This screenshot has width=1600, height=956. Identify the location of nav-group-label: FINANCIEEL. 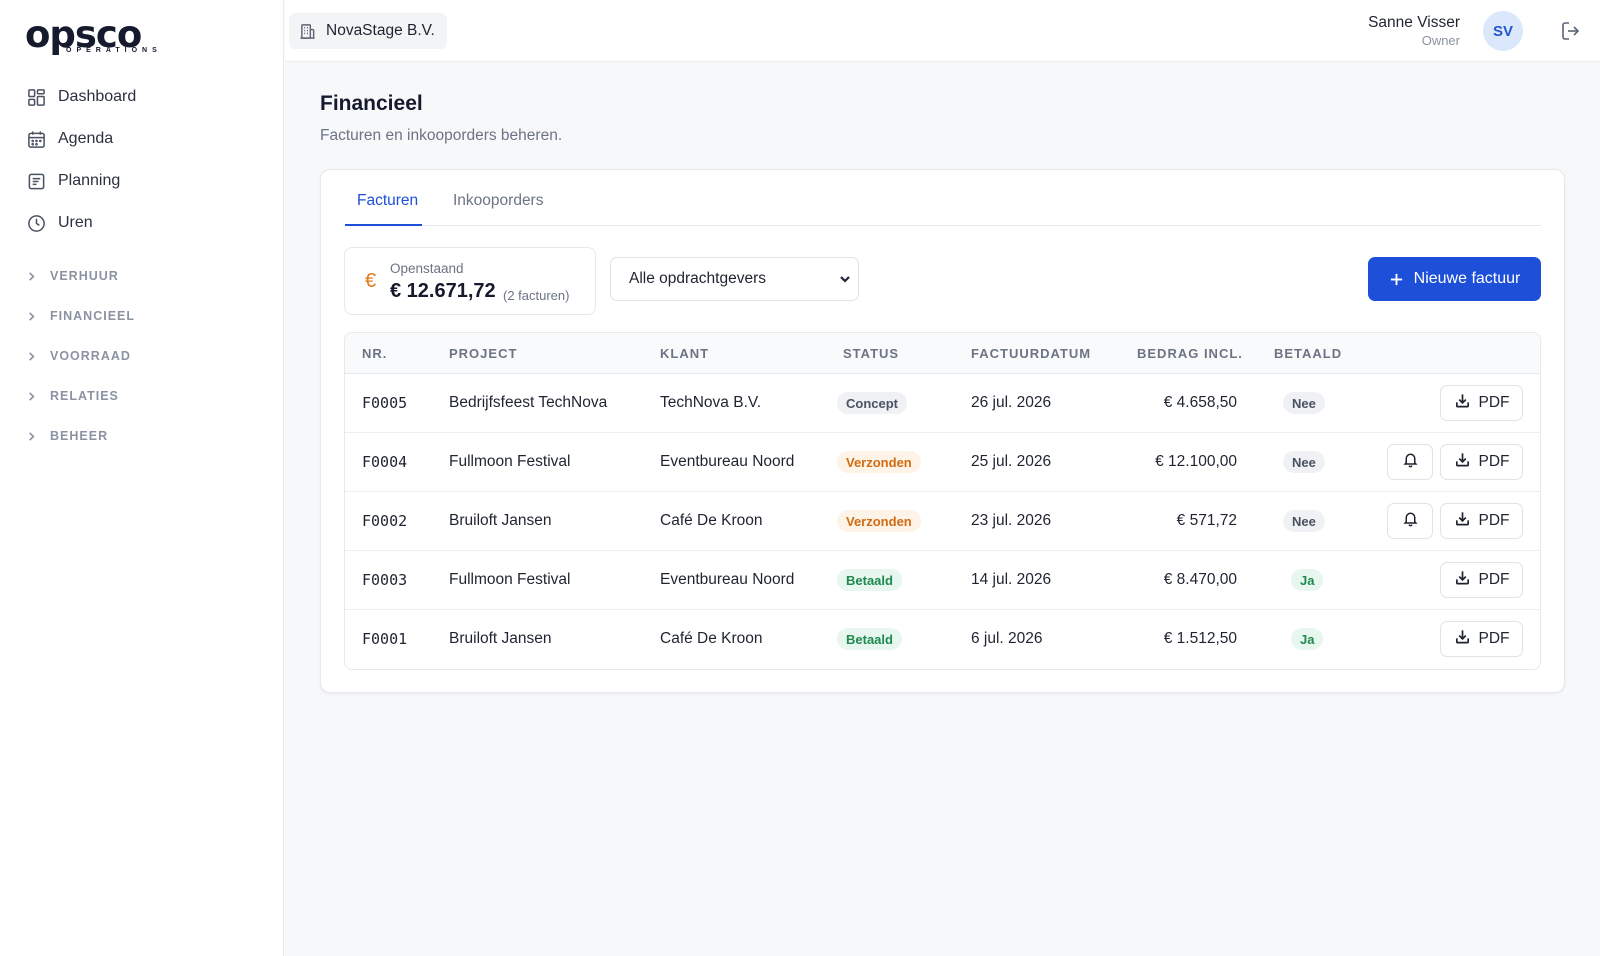
(92, 316).